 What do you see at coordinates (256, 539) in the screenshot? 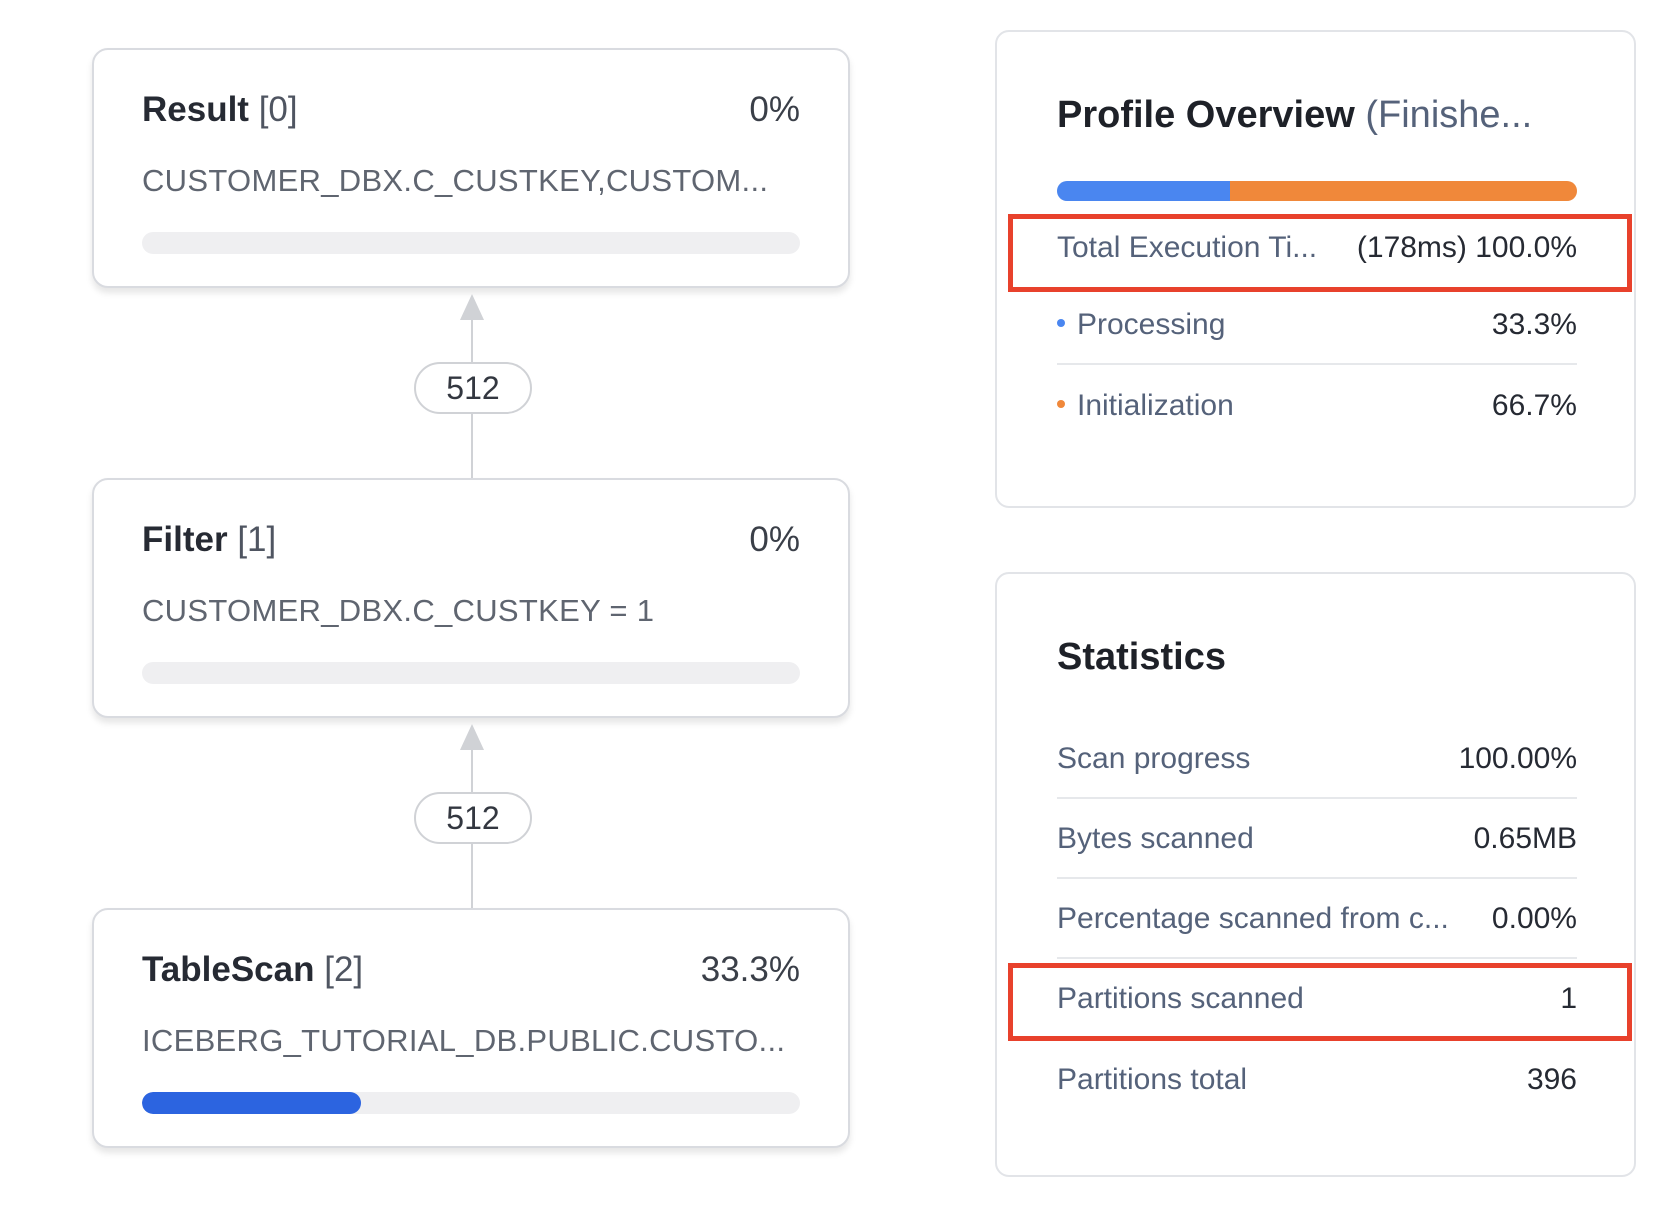
I see `node-index: [1]` at bounding box center [256, 539].